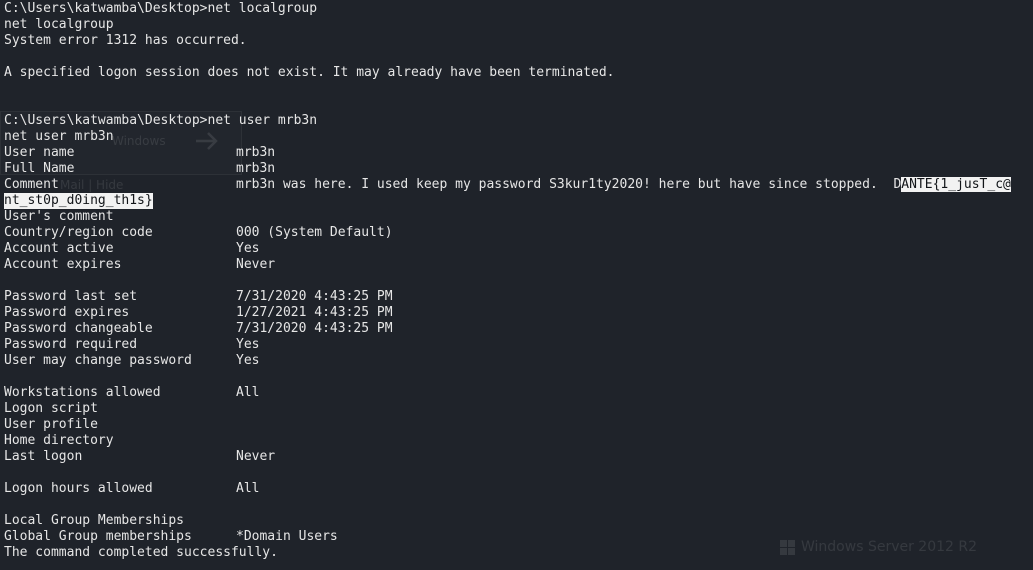 The image size is (1033, 570). What do you see at coordinates (516, 409) in the screenshot?
I see `field-logon-script: Logon script` at bounding box center [516, 409].